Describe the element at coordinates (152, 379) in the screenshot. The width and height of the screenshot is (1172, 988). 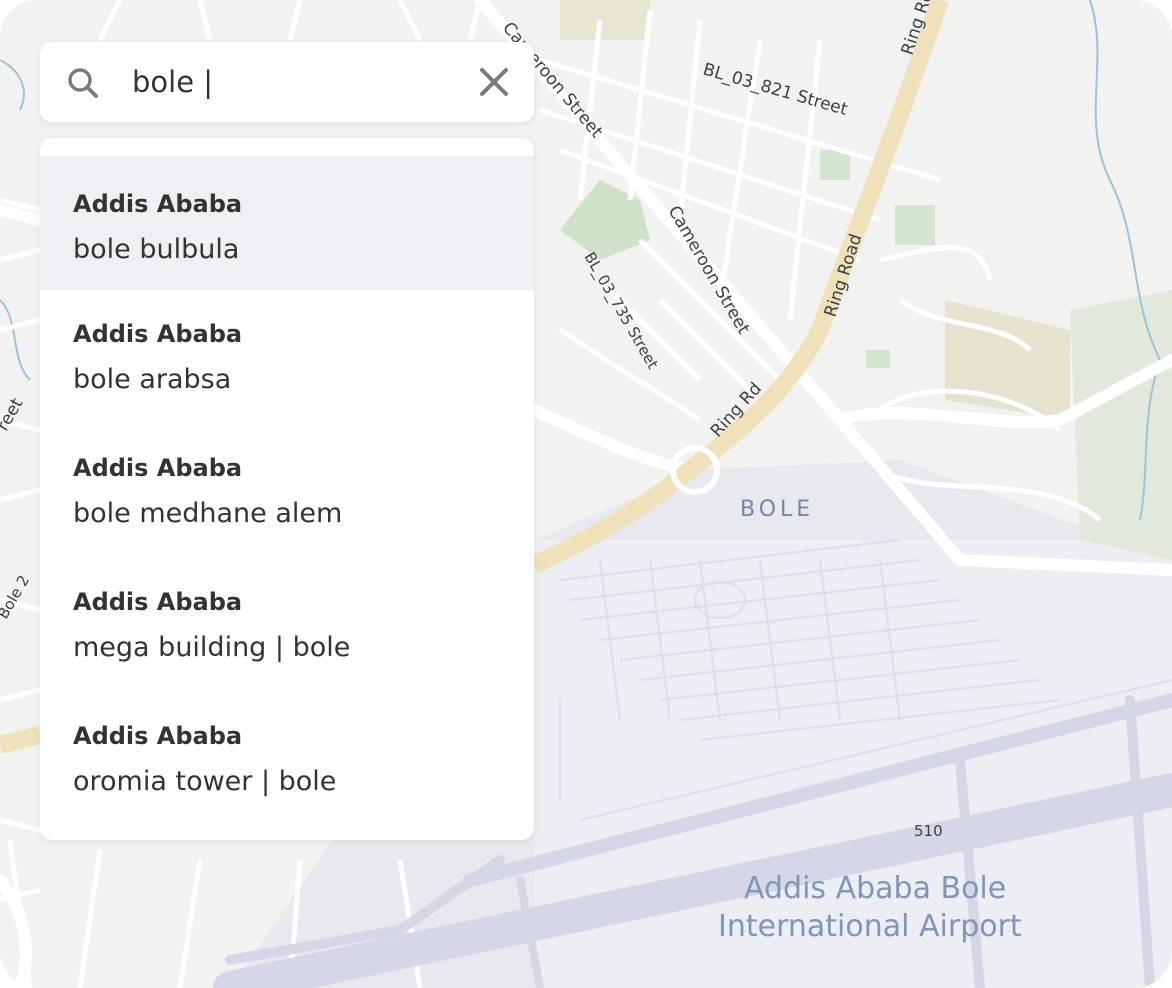
I see `result-place: bole arabsa` at that location.